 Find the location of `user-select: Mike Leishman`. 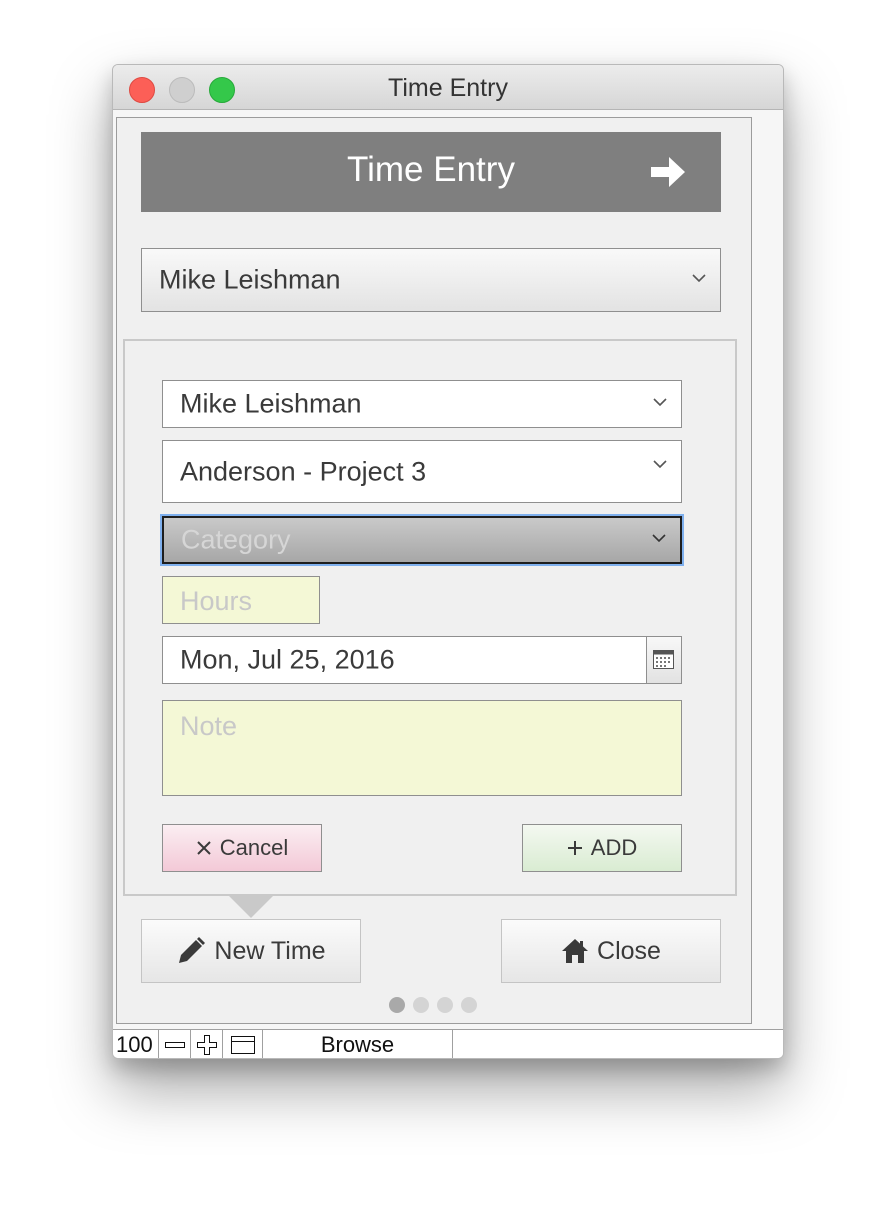

user-select: Mike Leishman is located at coordinates (422, 404).